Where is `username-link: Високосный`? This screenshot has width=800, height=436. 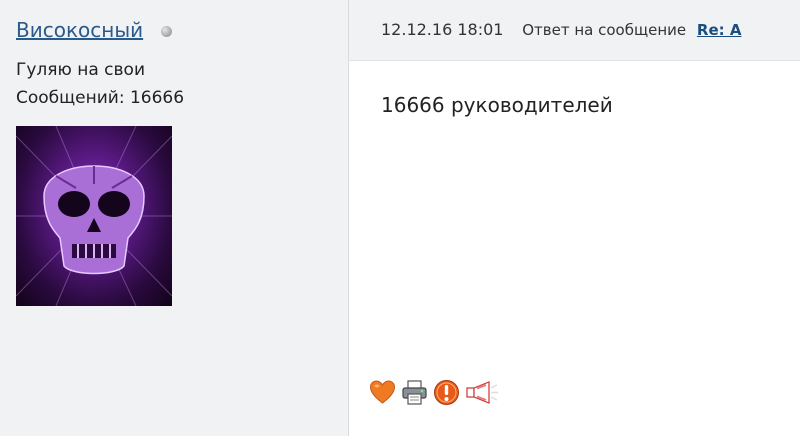 username-link: Високосный is located at coordinates (79, 30).